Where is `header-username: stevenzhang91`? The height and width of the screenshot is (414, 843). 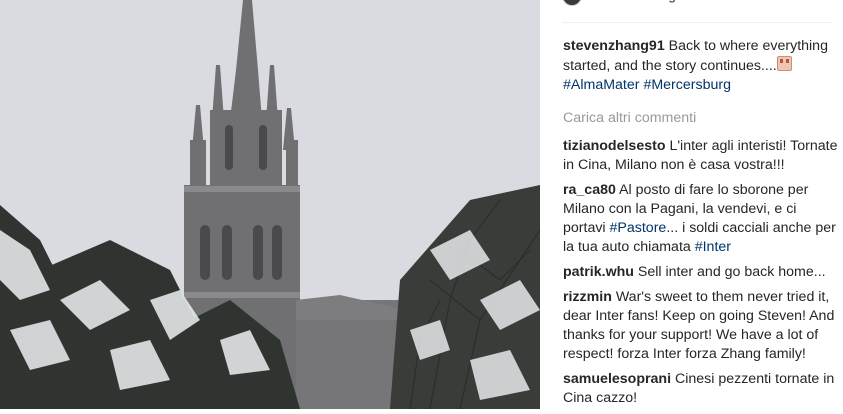
header-username: stevenzhang91 is located at coordinates (646, 1).